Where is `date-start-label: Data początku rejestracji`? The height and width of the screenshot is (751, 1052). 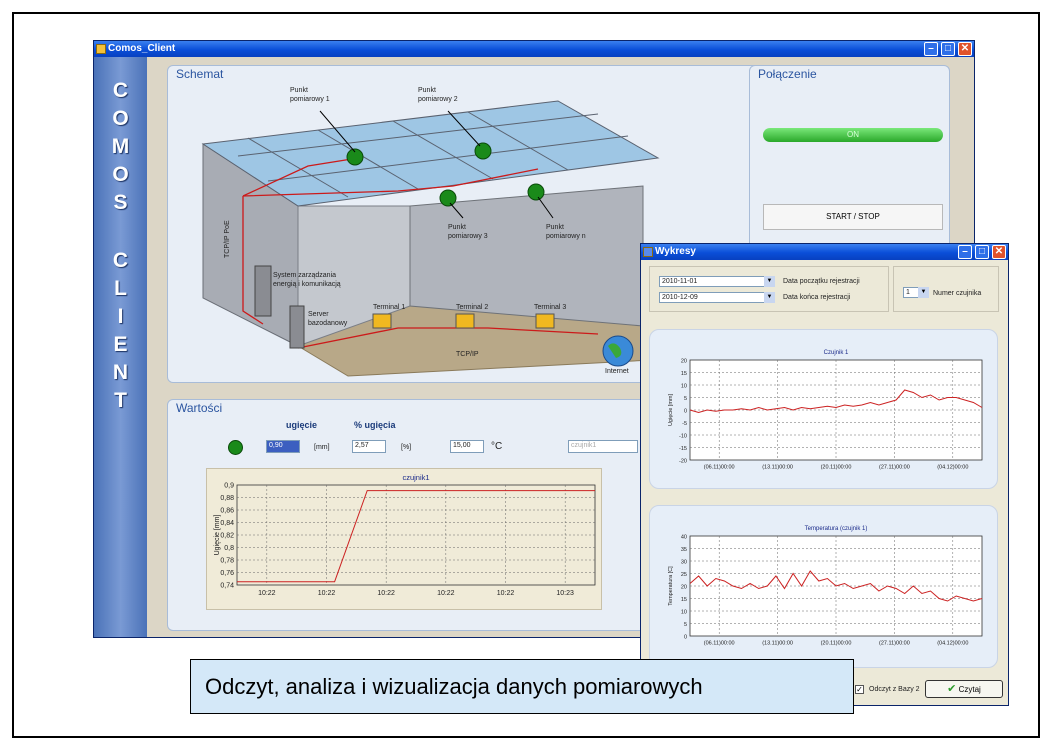 date-start-label: Data początku rejestracji is located at coordinates (821, 281).